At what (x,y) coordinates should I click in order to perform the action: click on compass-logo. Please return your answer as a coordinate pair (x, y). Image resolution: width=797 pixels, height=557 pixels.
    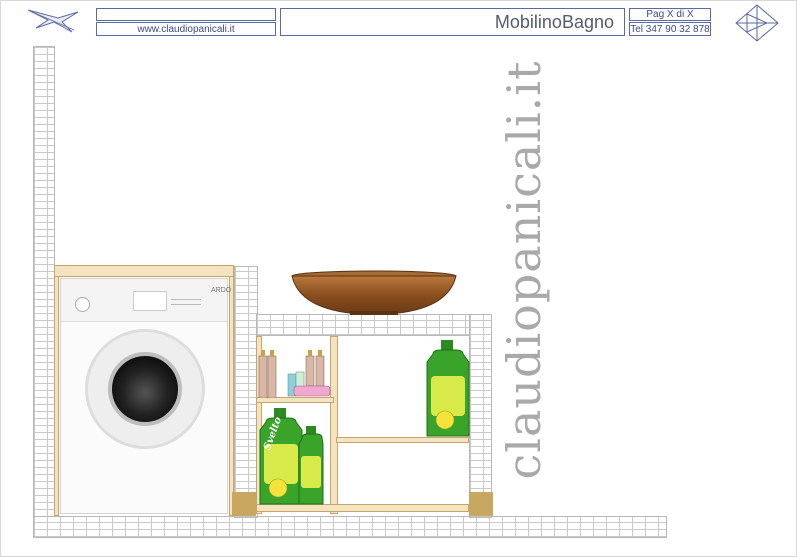
    Looking at the image, I should click on (757, 23).